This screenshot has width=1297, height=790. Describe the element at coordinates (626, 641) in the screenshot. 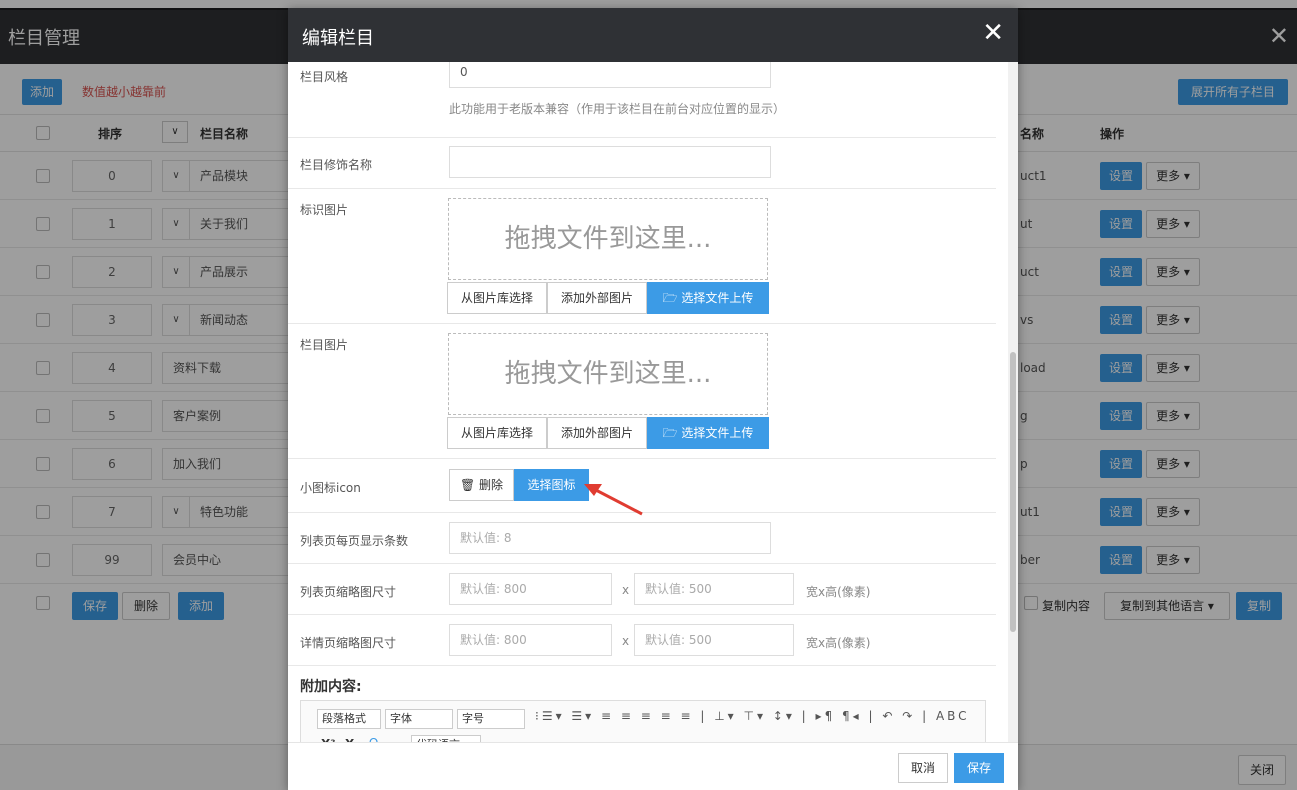

I see `detail-thumb-x: x` at that location.